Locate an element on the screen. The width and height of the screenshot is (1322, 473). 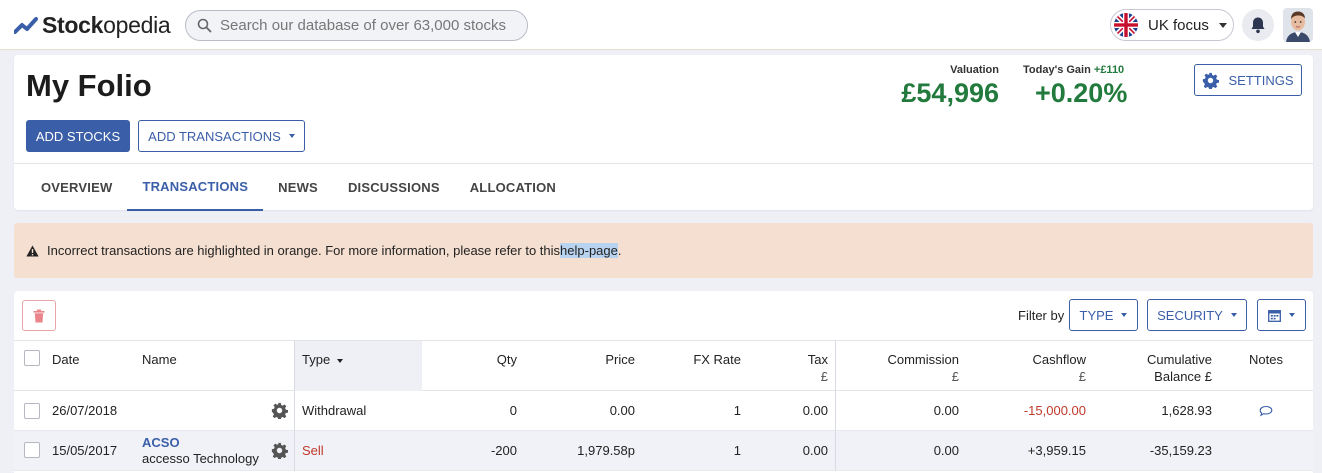
cell-ticker-link: ACSO is located at coordinates (161, 442).